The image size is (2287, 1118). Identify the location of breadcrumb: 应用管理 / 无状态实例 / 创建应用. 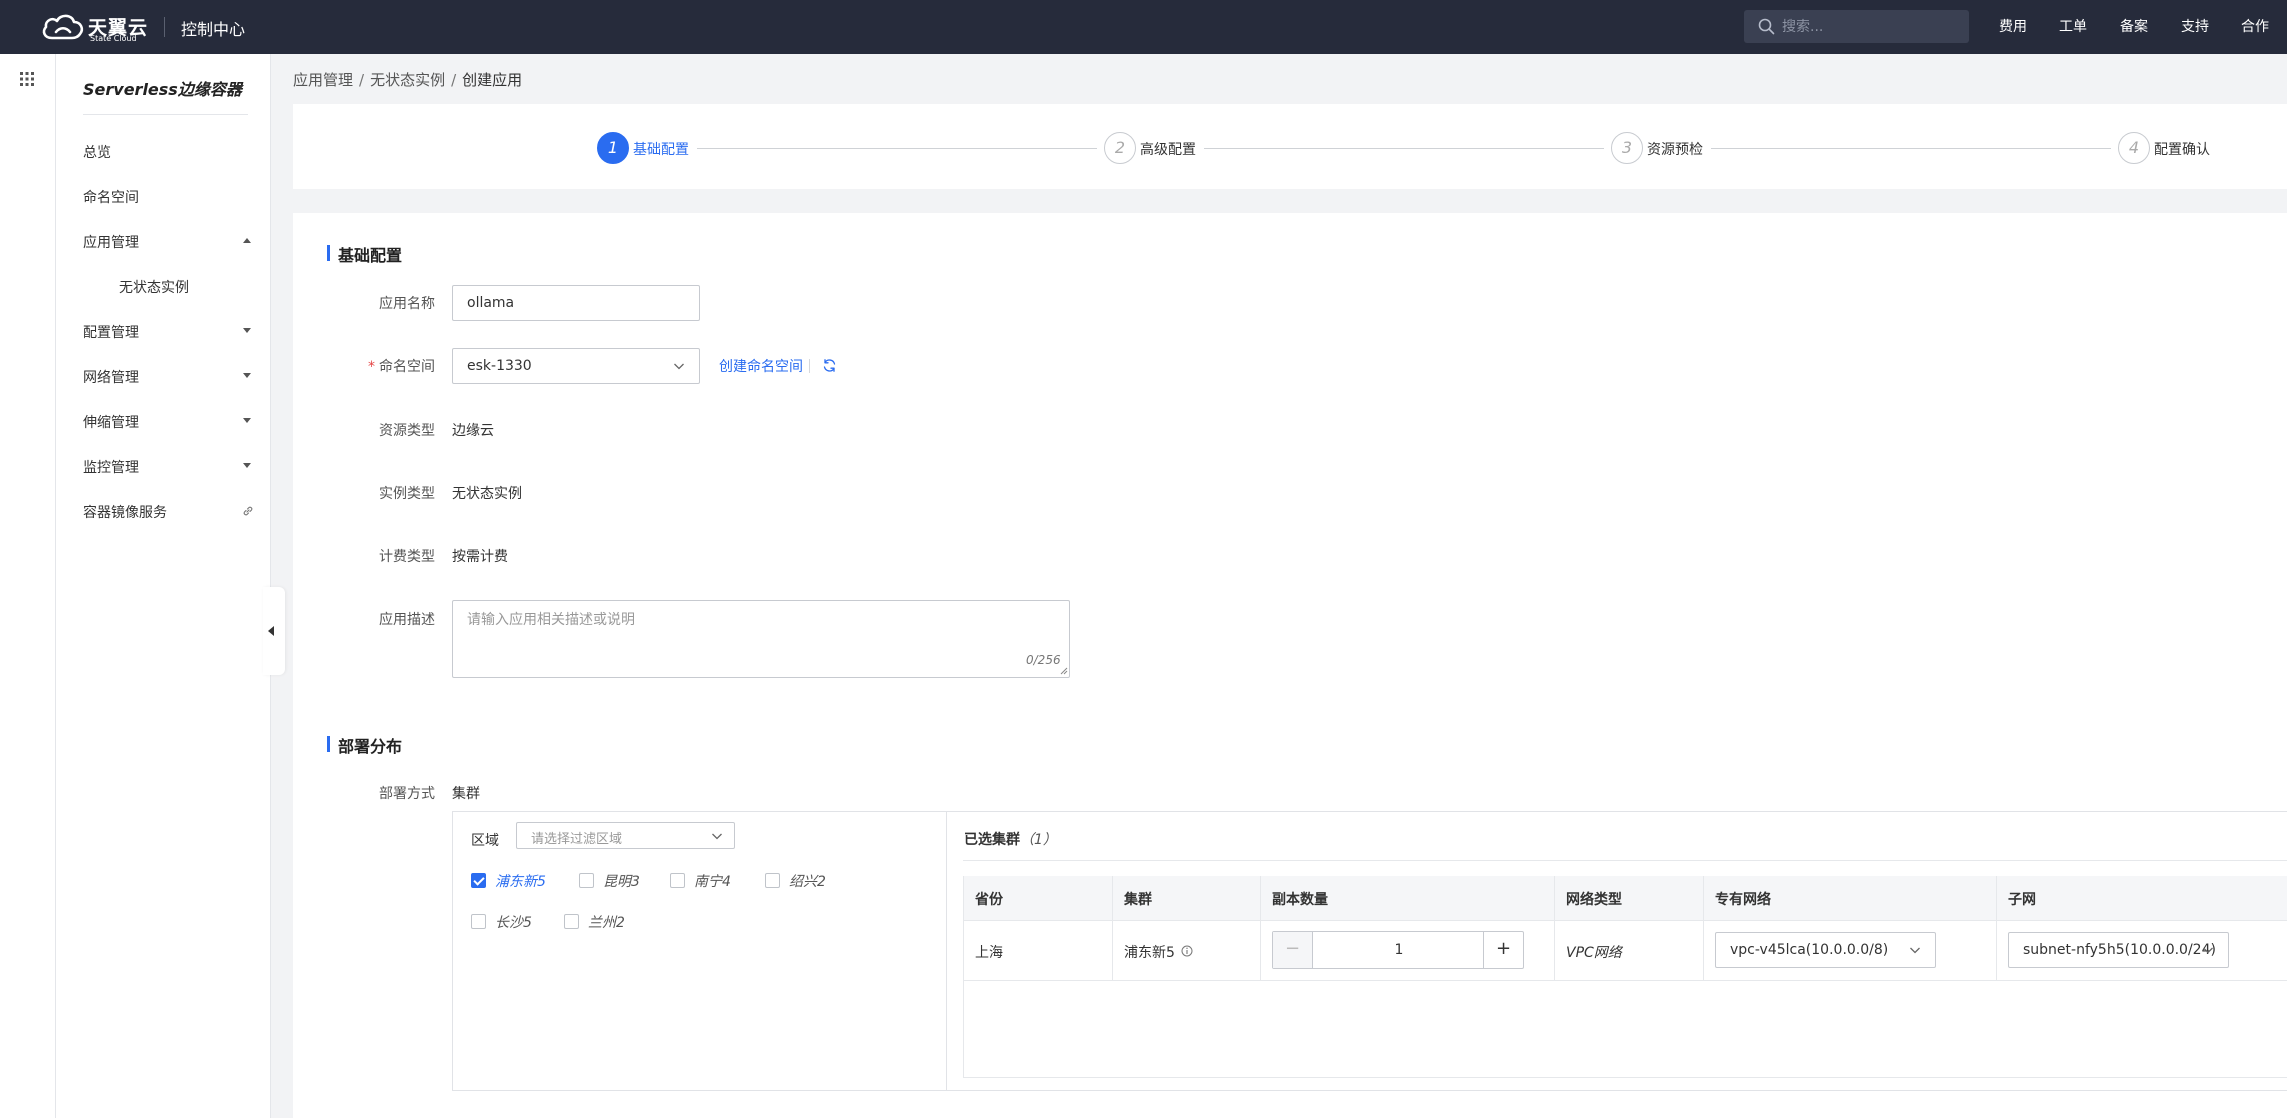
(407, 79).